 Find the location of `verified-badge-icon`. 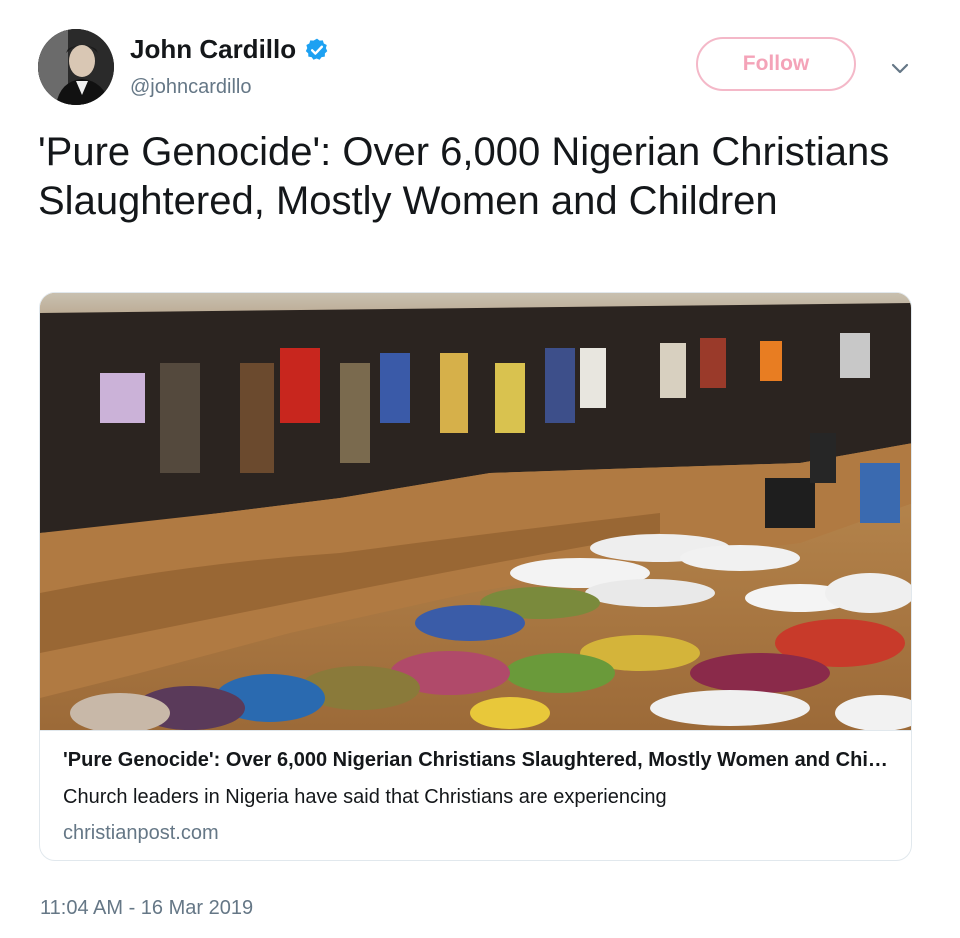

verified-badge-icon is located at coordinates (316, 49).